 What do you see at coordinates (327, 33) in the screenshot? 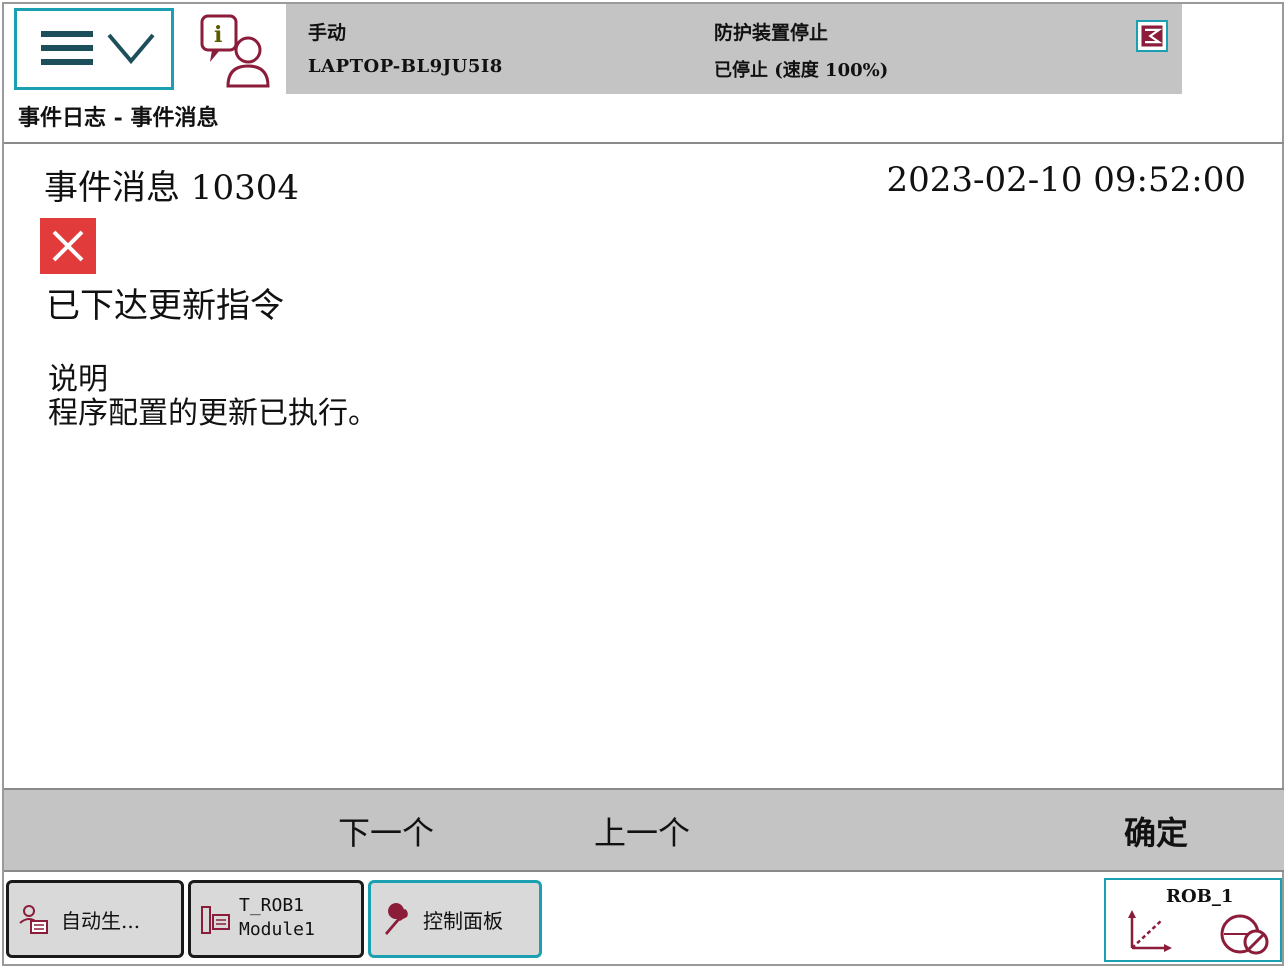
I see `operating-mode: 手动` at bounding box center [327, 33].